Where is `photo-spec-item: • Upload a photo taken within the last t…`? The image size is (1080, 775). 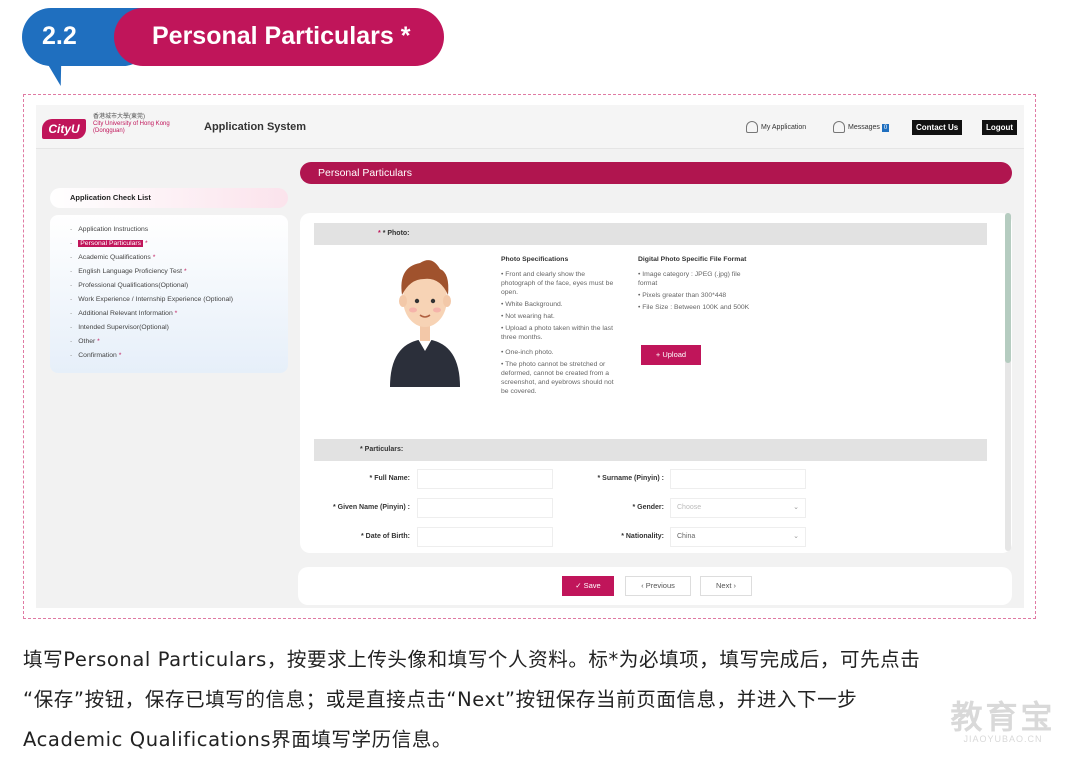 photo-spec-item: • Upload a photo taken within the last t… is located at coordinates (557, 333).